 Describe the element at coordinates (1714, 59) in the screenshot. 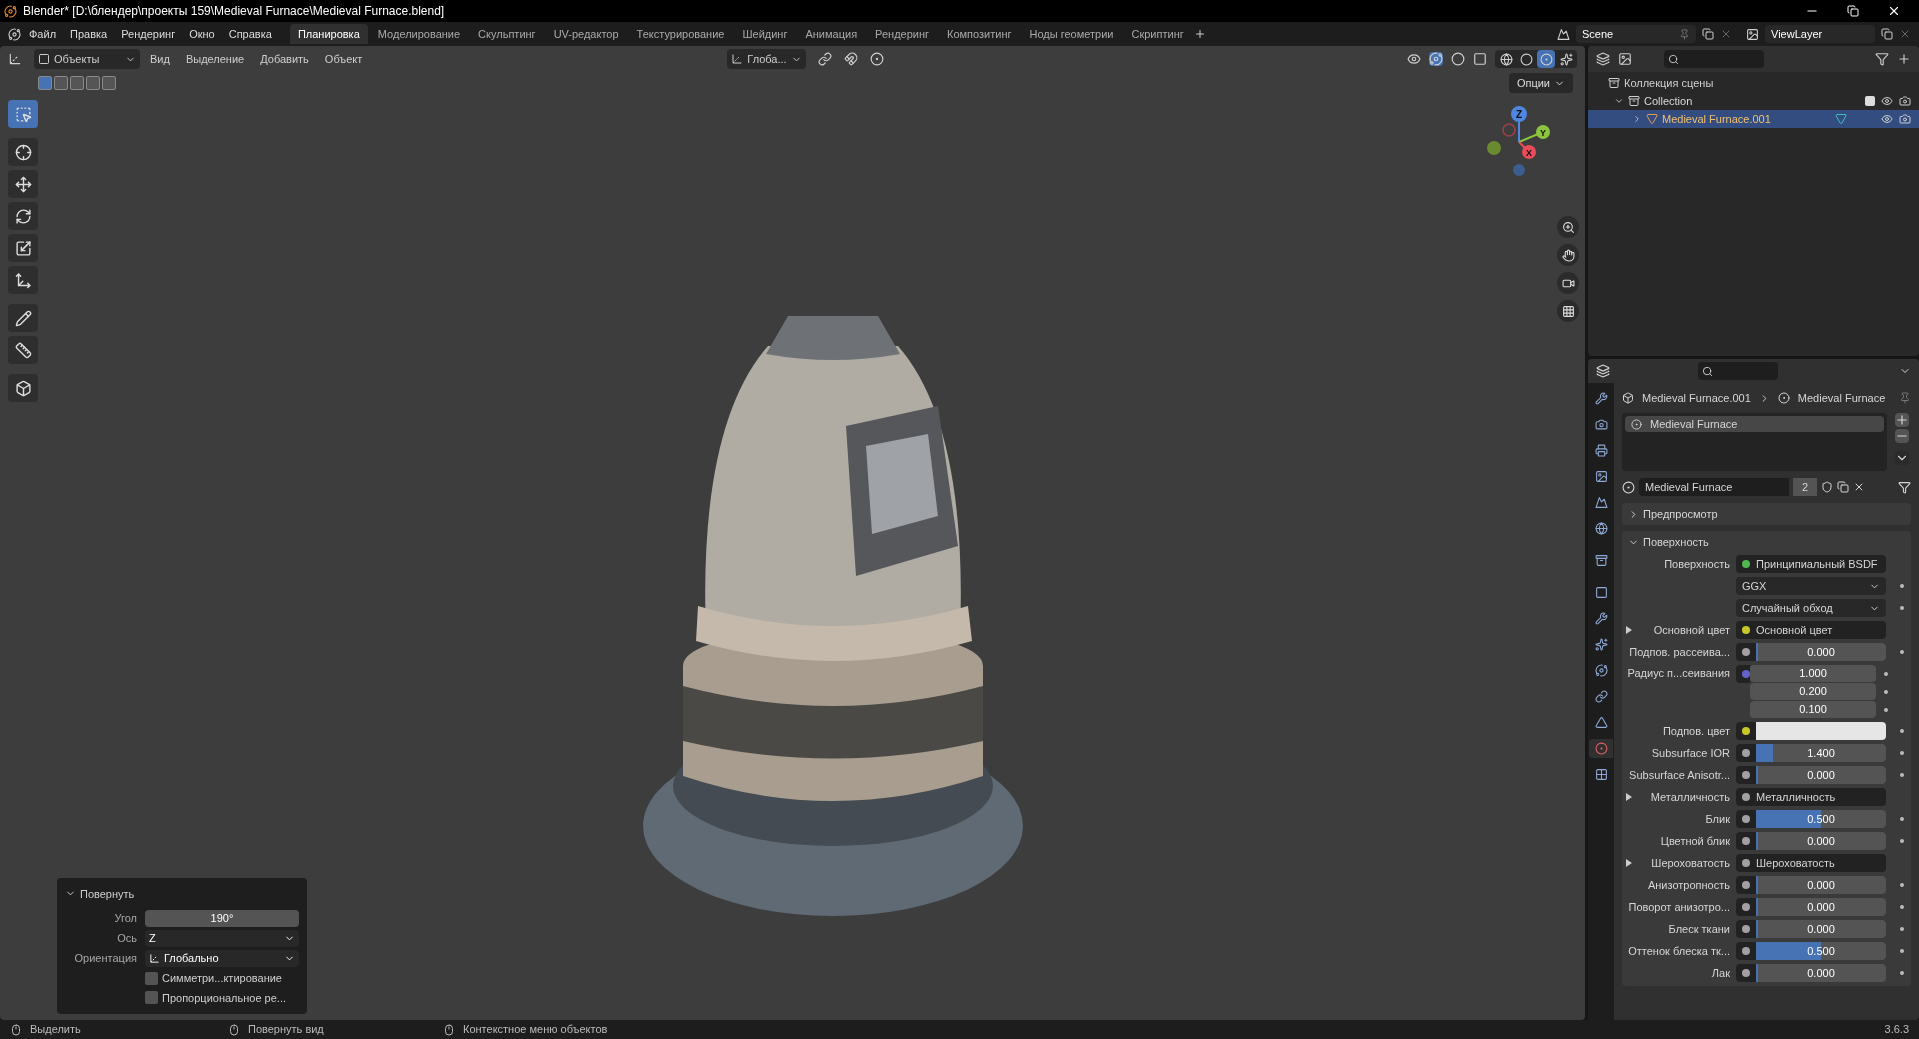

I see `search-field` at that location.